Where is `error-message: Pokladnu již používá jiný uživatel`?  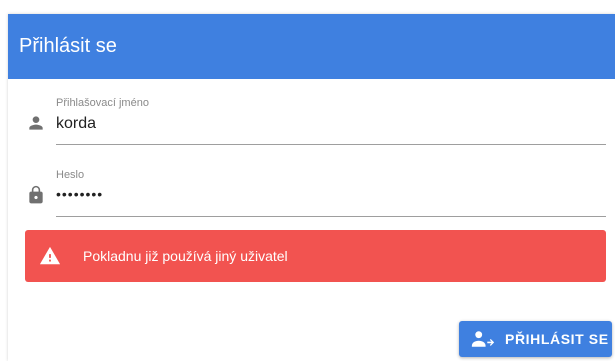 error-message: Pokladnu již používá jiný uživatel is located at coordinates (185, 256).